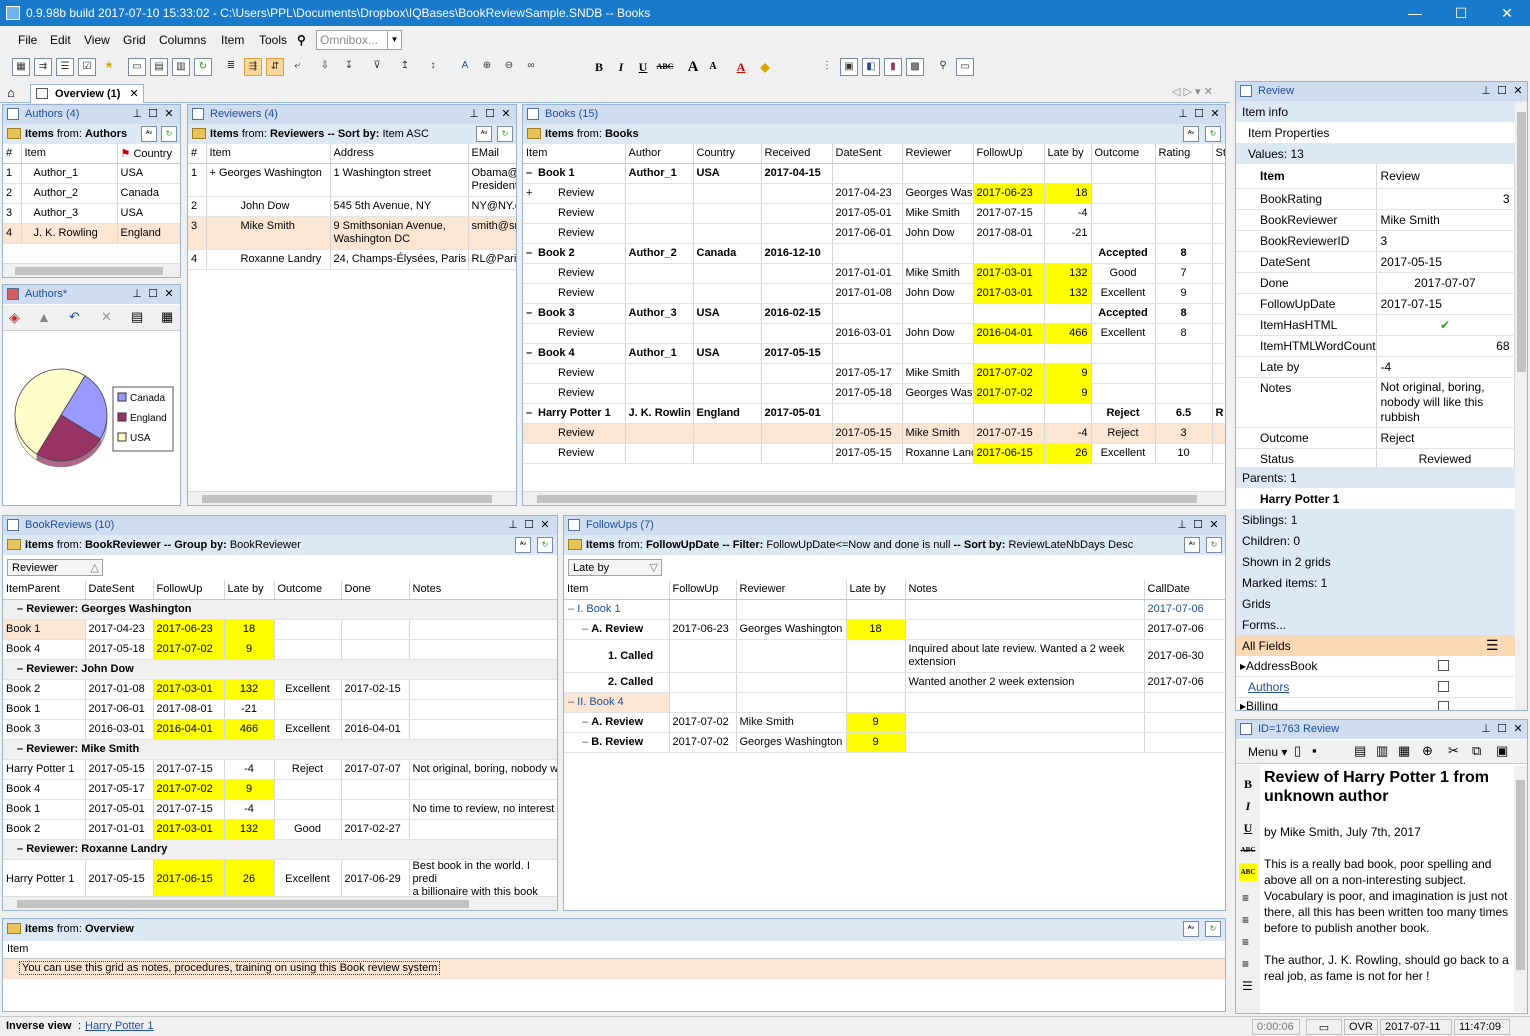 The width and height of the screenshot is (1530, 1036). Describe the element at coordinates (849, 67) in the screenshot. I see `window-icon: ▣` at that location.